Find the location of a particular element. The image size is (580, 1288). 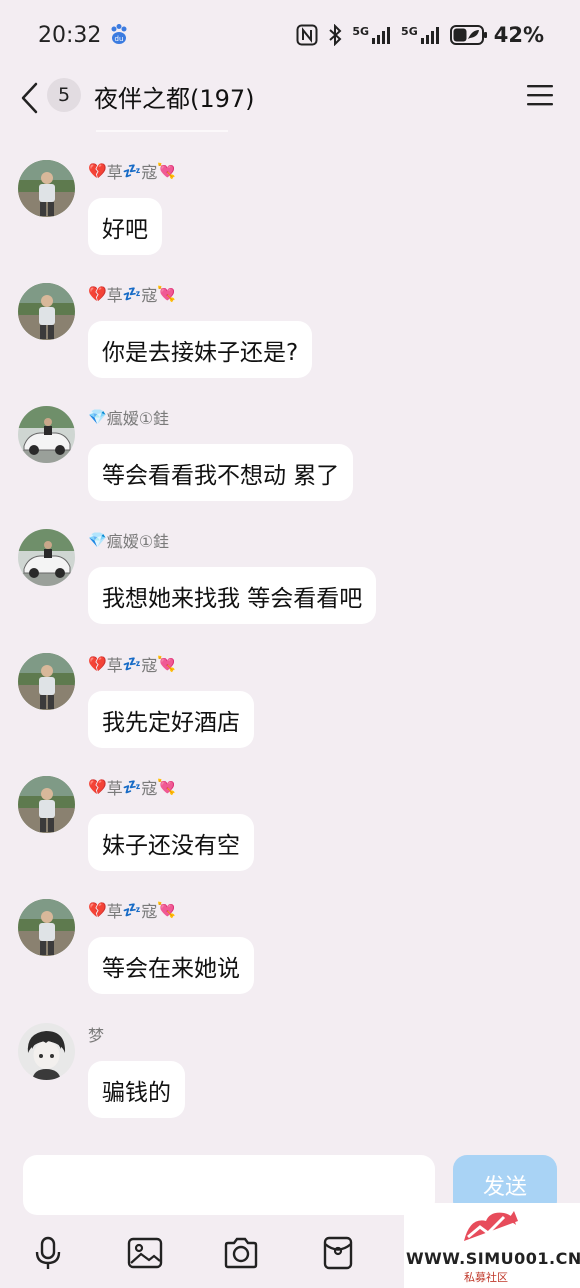

image-icon is located at coordinates (145, 1253).